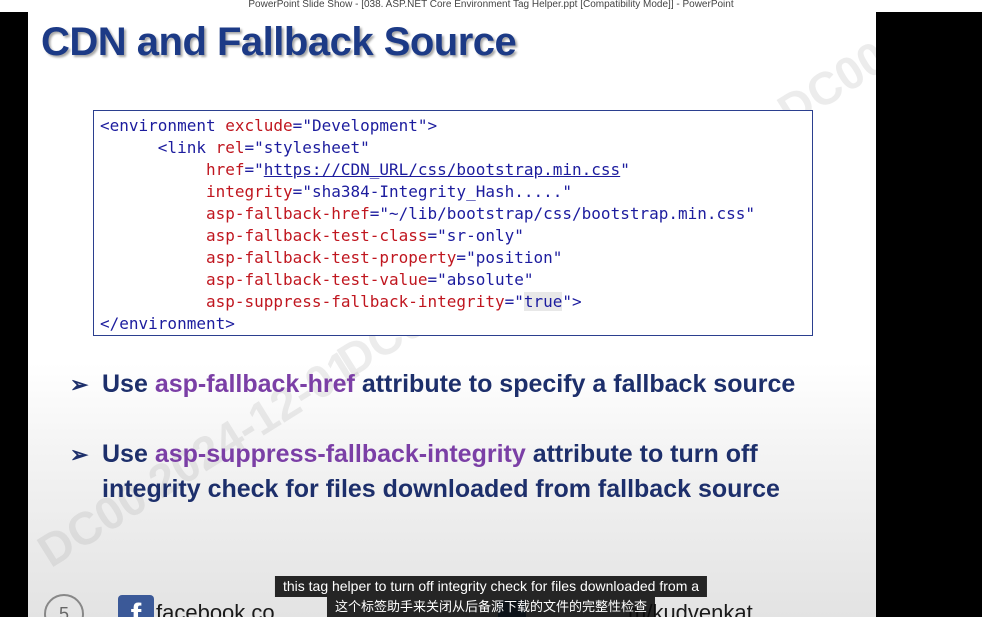  Describe the element at coordinates (480, 235) in the screenshot. I see `code-value: "sr-only"` at that location.